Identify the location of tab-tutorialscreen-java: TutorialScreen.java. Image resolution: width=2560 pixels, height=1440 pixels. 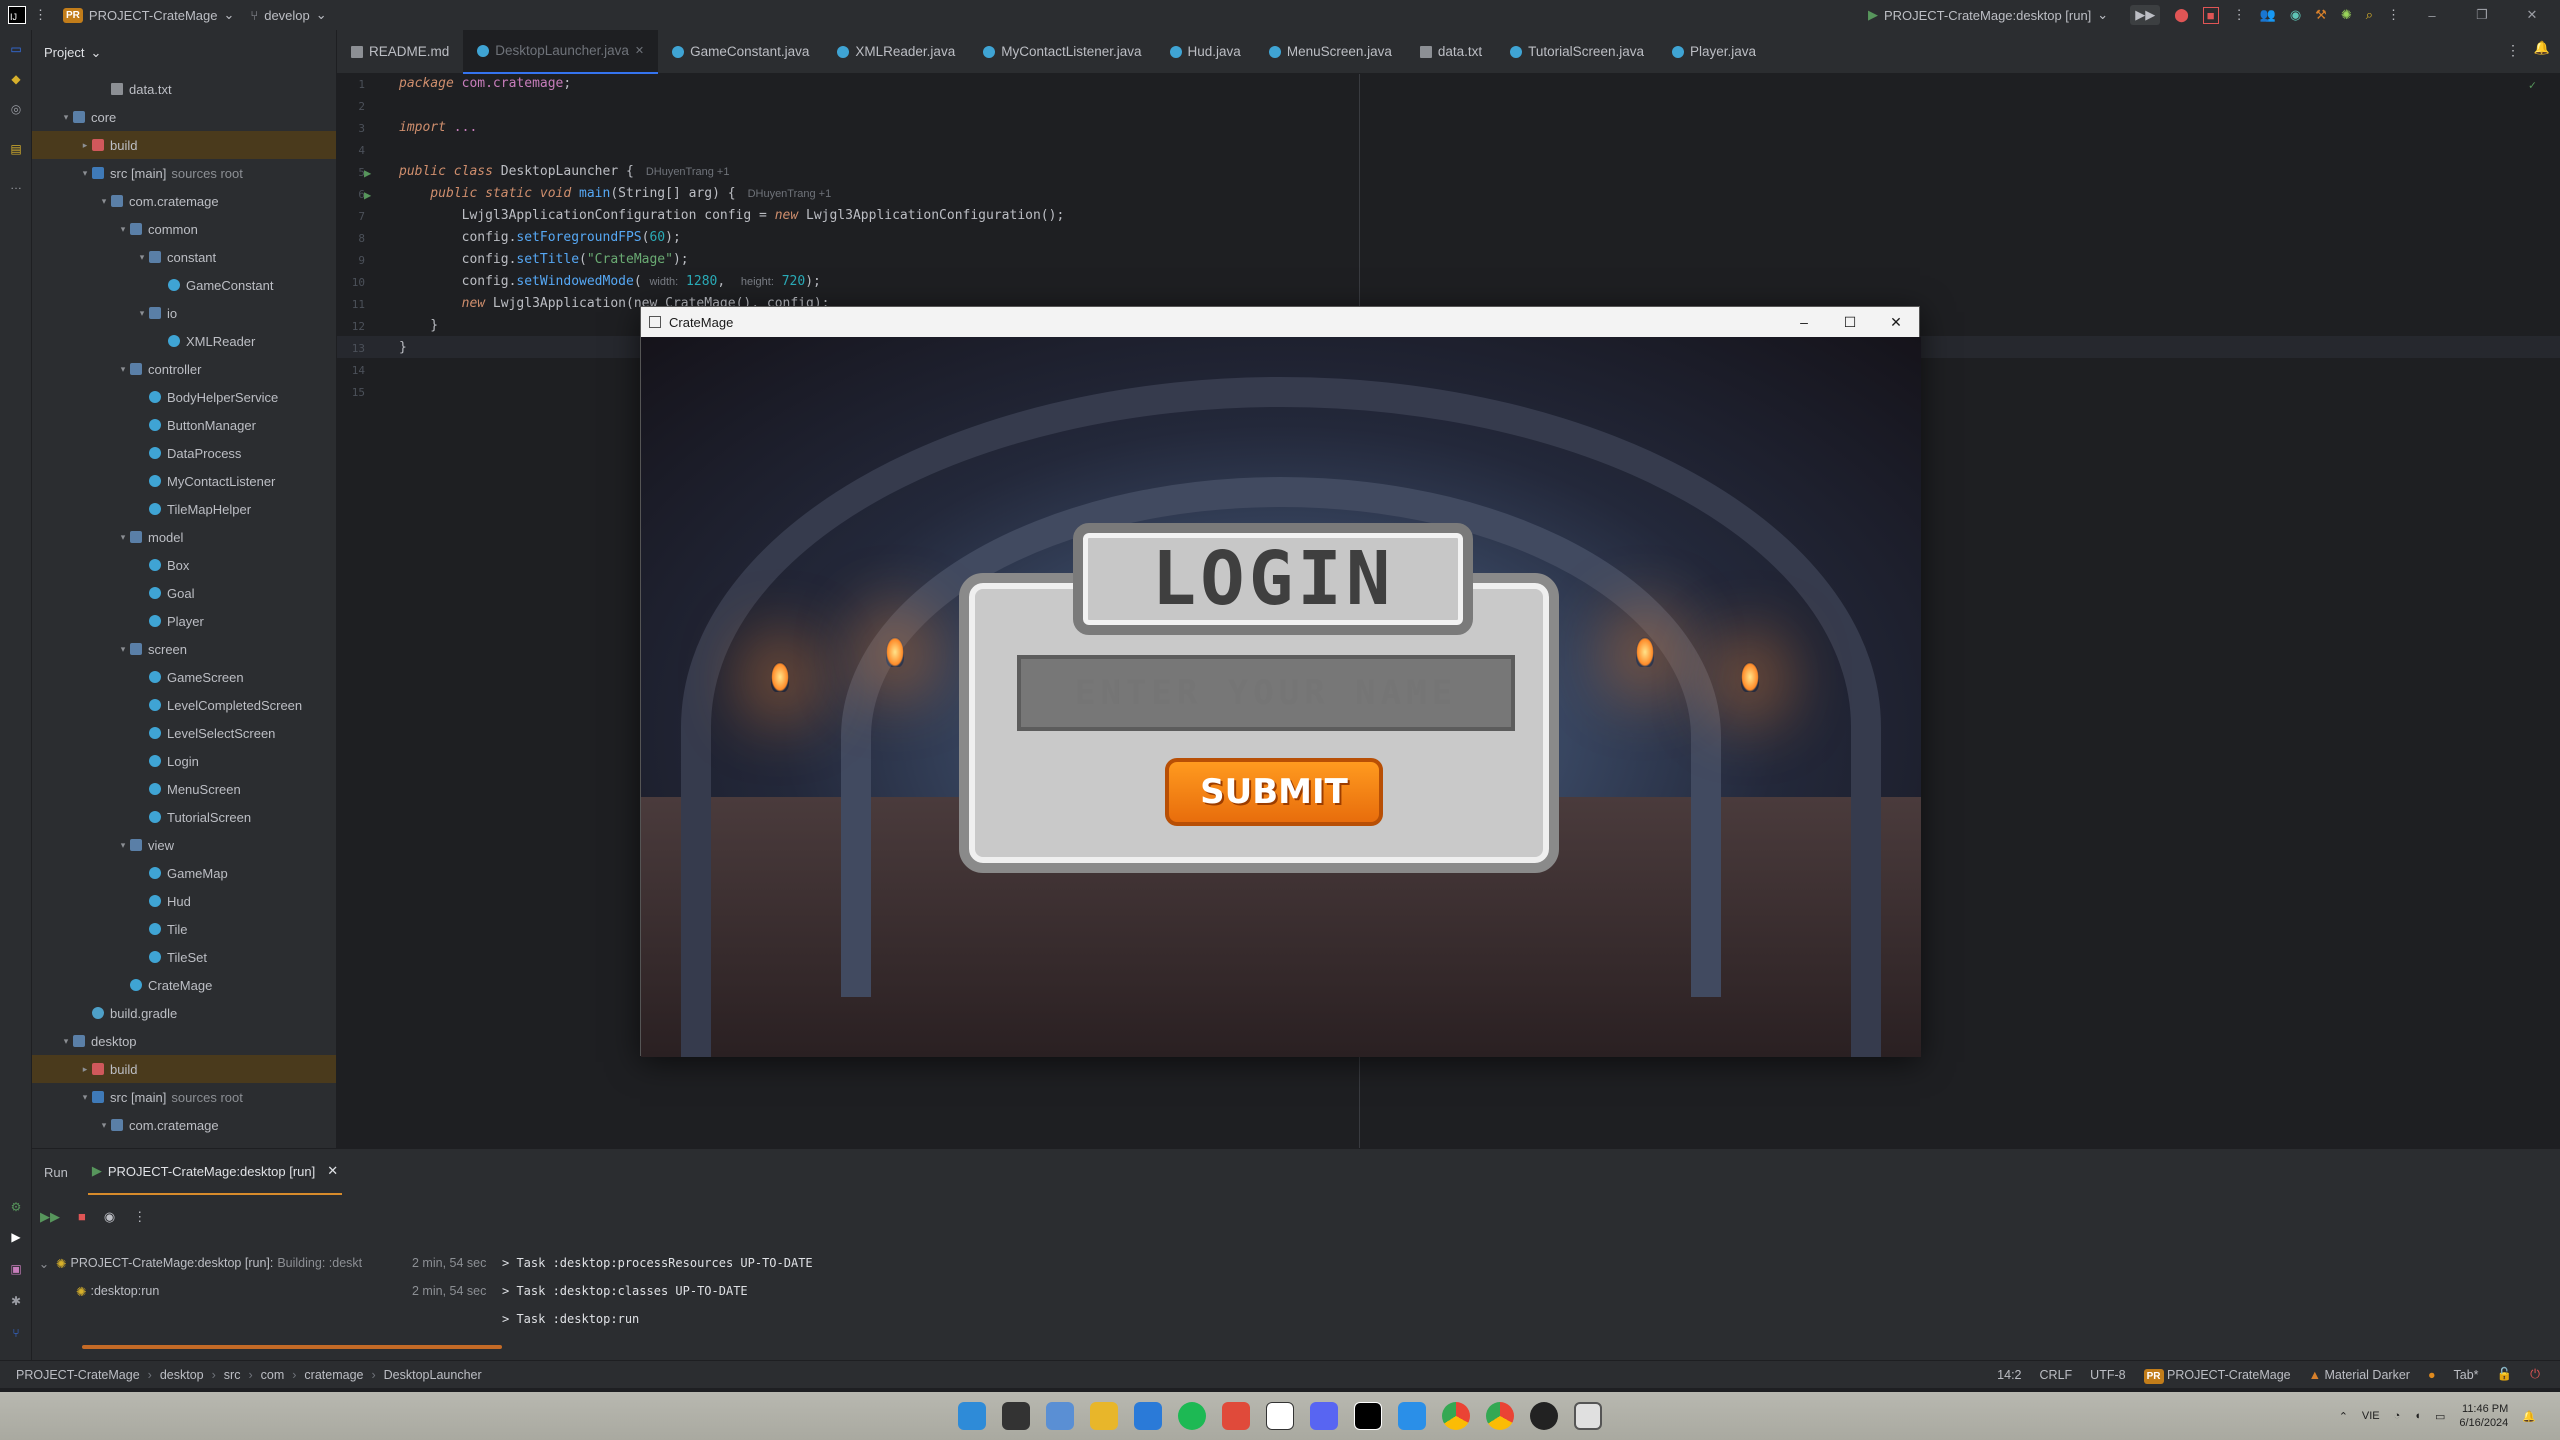
(1577, 52).